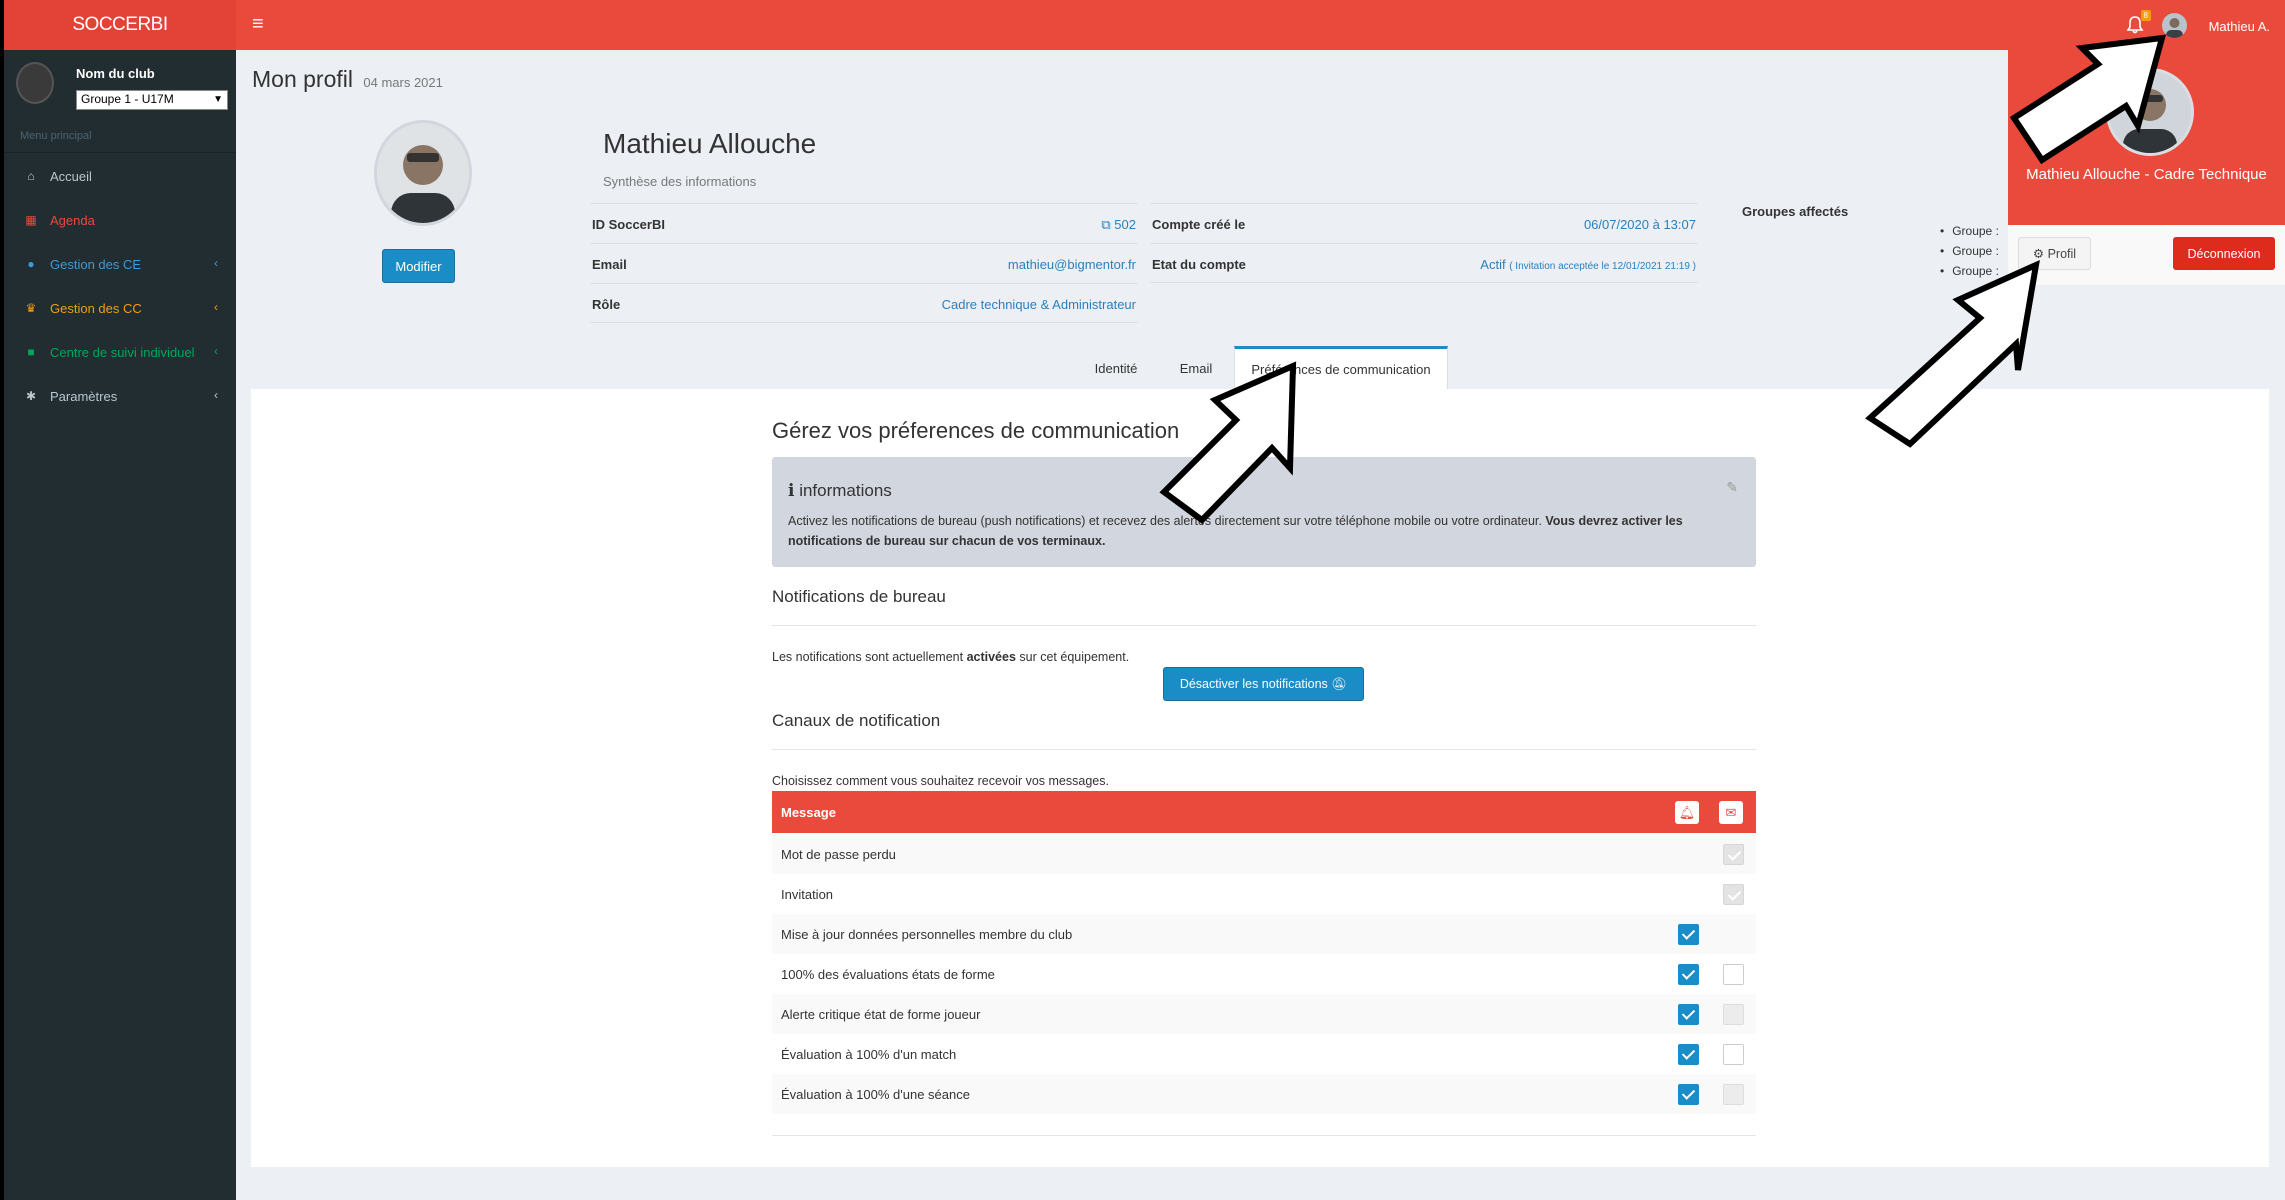  What do you see at coordinates (1199, 224) in the screenshot?
I see `info-label: Compte créé le` at bounding box center [1199, 224].